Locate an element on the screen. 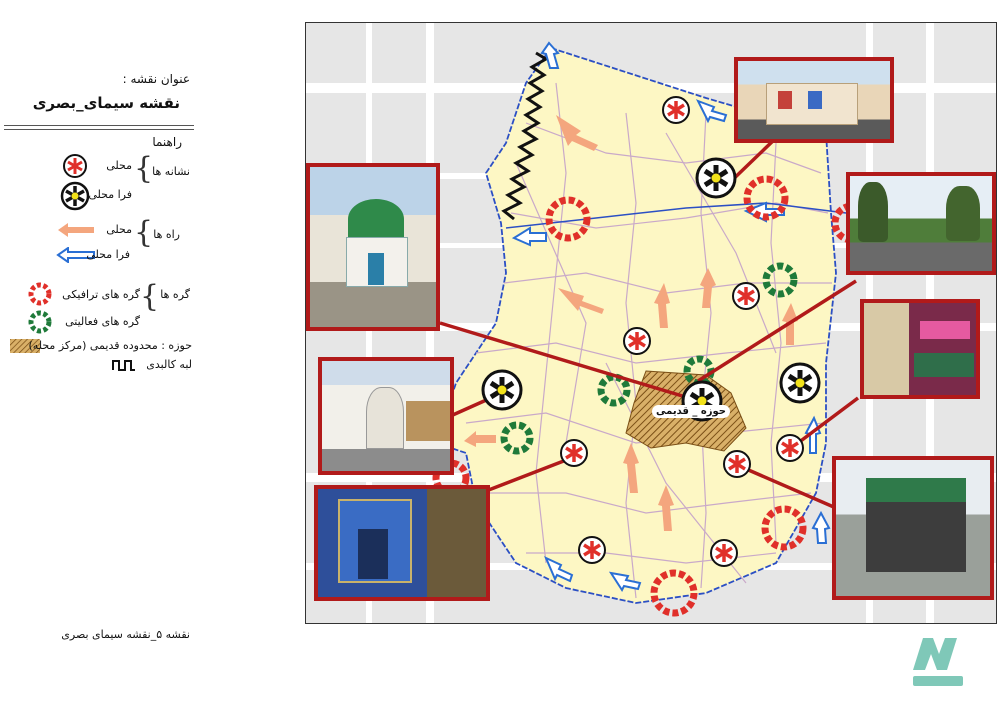  legend-path-regional: فرا محلی is located at coordinates (108, 254).